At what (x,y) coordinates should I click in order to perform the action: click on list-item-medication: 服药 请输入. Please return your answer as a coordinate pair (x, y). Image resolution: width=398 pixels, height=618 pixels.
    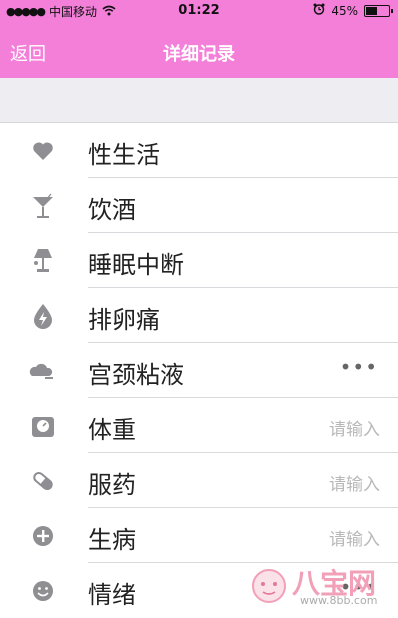
    Looking at the image, I should click on (199, 480).